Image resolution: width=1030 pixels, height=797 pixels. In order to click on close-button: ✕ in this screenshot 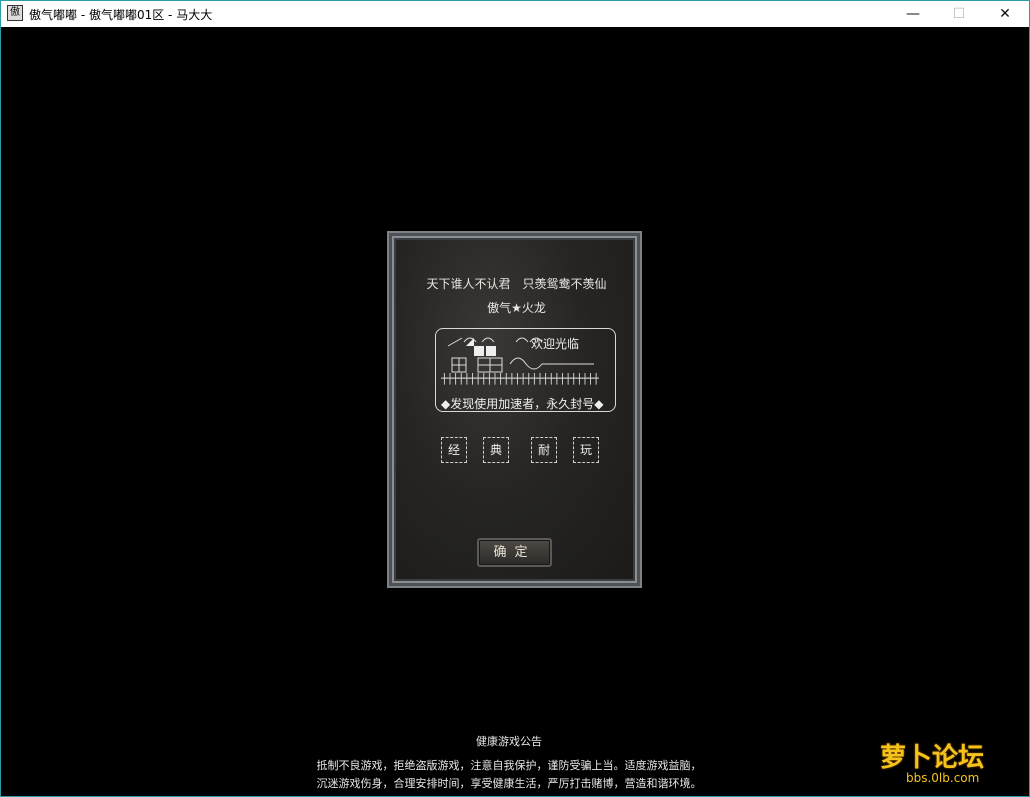, I will do `click(1005, 14)`.